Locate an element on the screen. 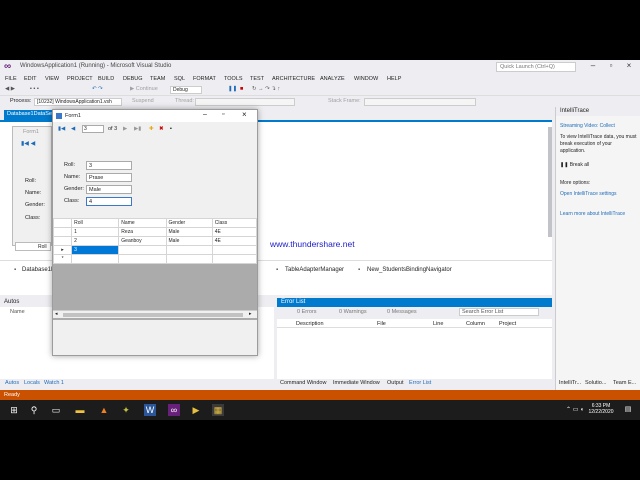 This screenshot has height=480, width=640. errors-filter: 0 Errors is located at coordinates (307, 312).